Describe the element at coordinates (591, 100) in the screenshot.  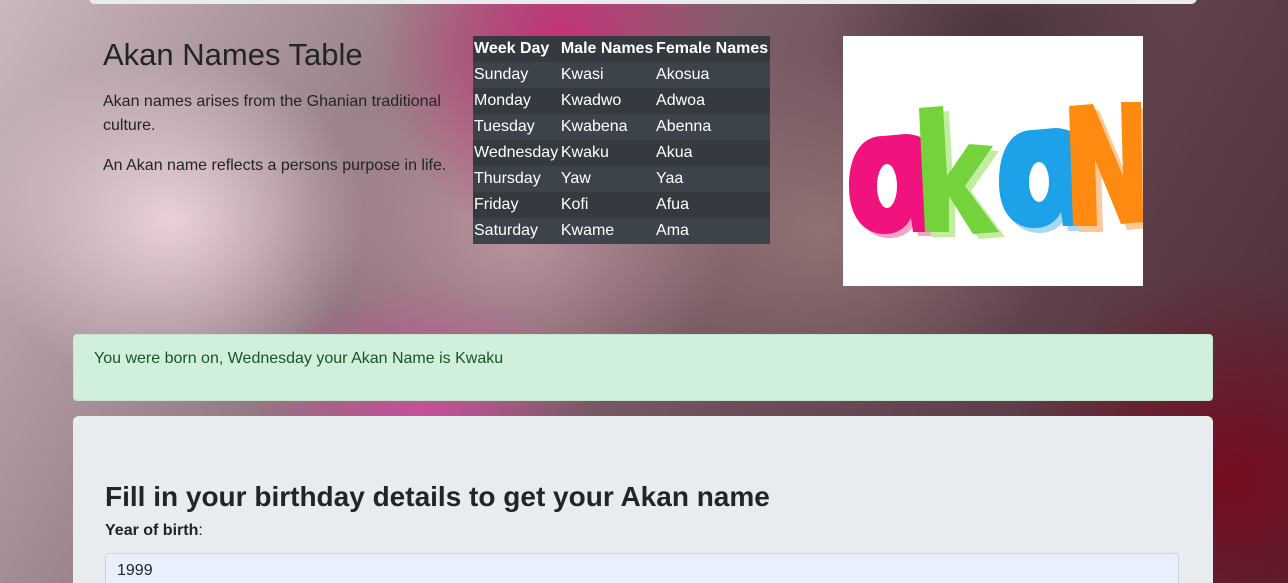
I see `cell-male-name: Kwadwo` at that location.